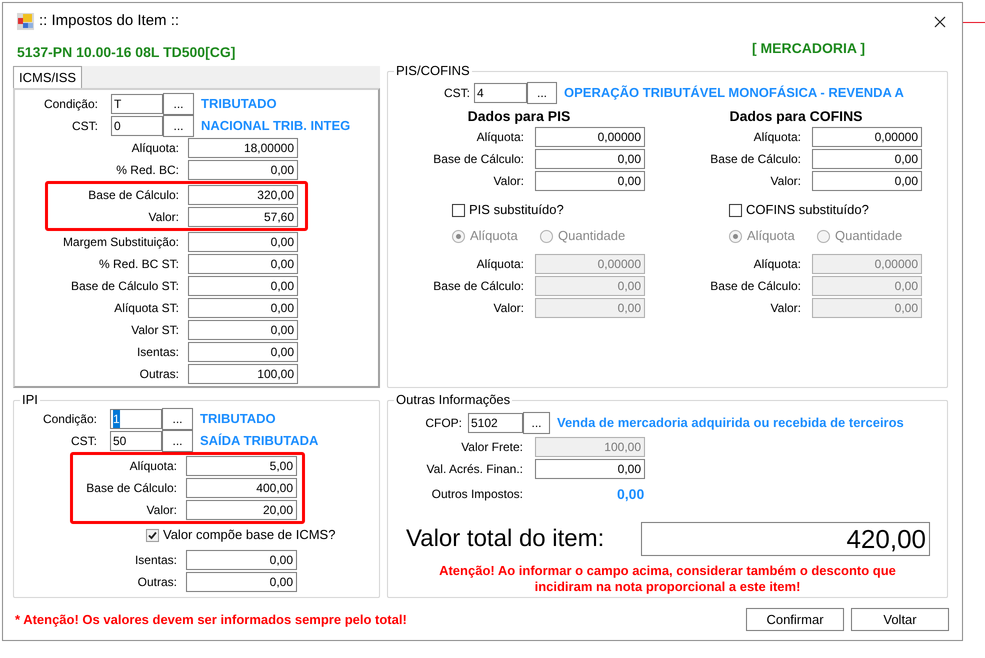  Describe the element at coordinates (241, 488) in the screenshot. I see `input-field: 400,00` at that location.